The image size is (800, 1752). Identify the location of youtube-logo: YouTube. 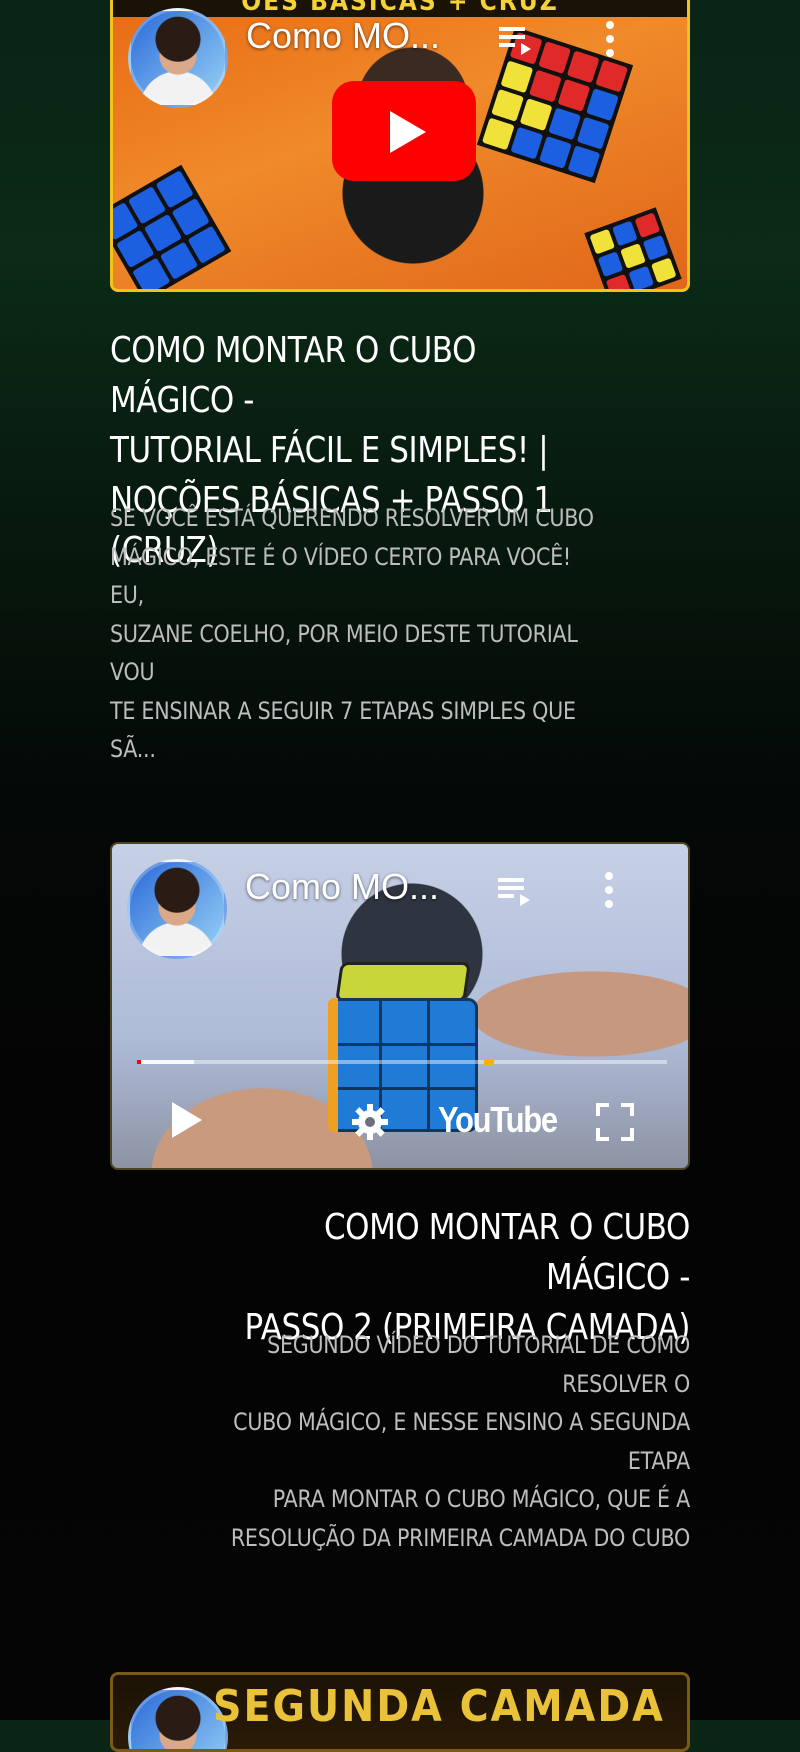
(498, 1120).